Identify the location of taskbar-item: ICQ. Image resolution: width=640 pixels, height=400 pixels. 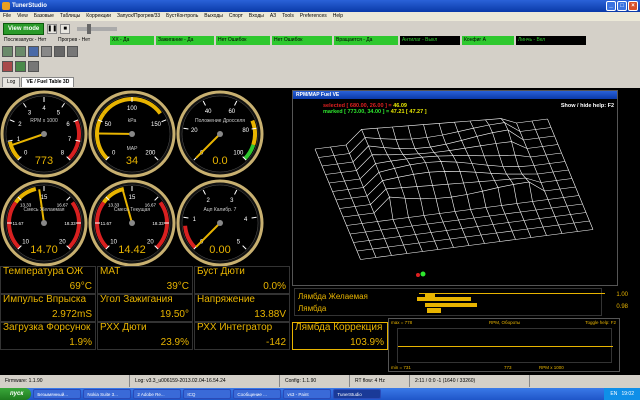
(207, 394).